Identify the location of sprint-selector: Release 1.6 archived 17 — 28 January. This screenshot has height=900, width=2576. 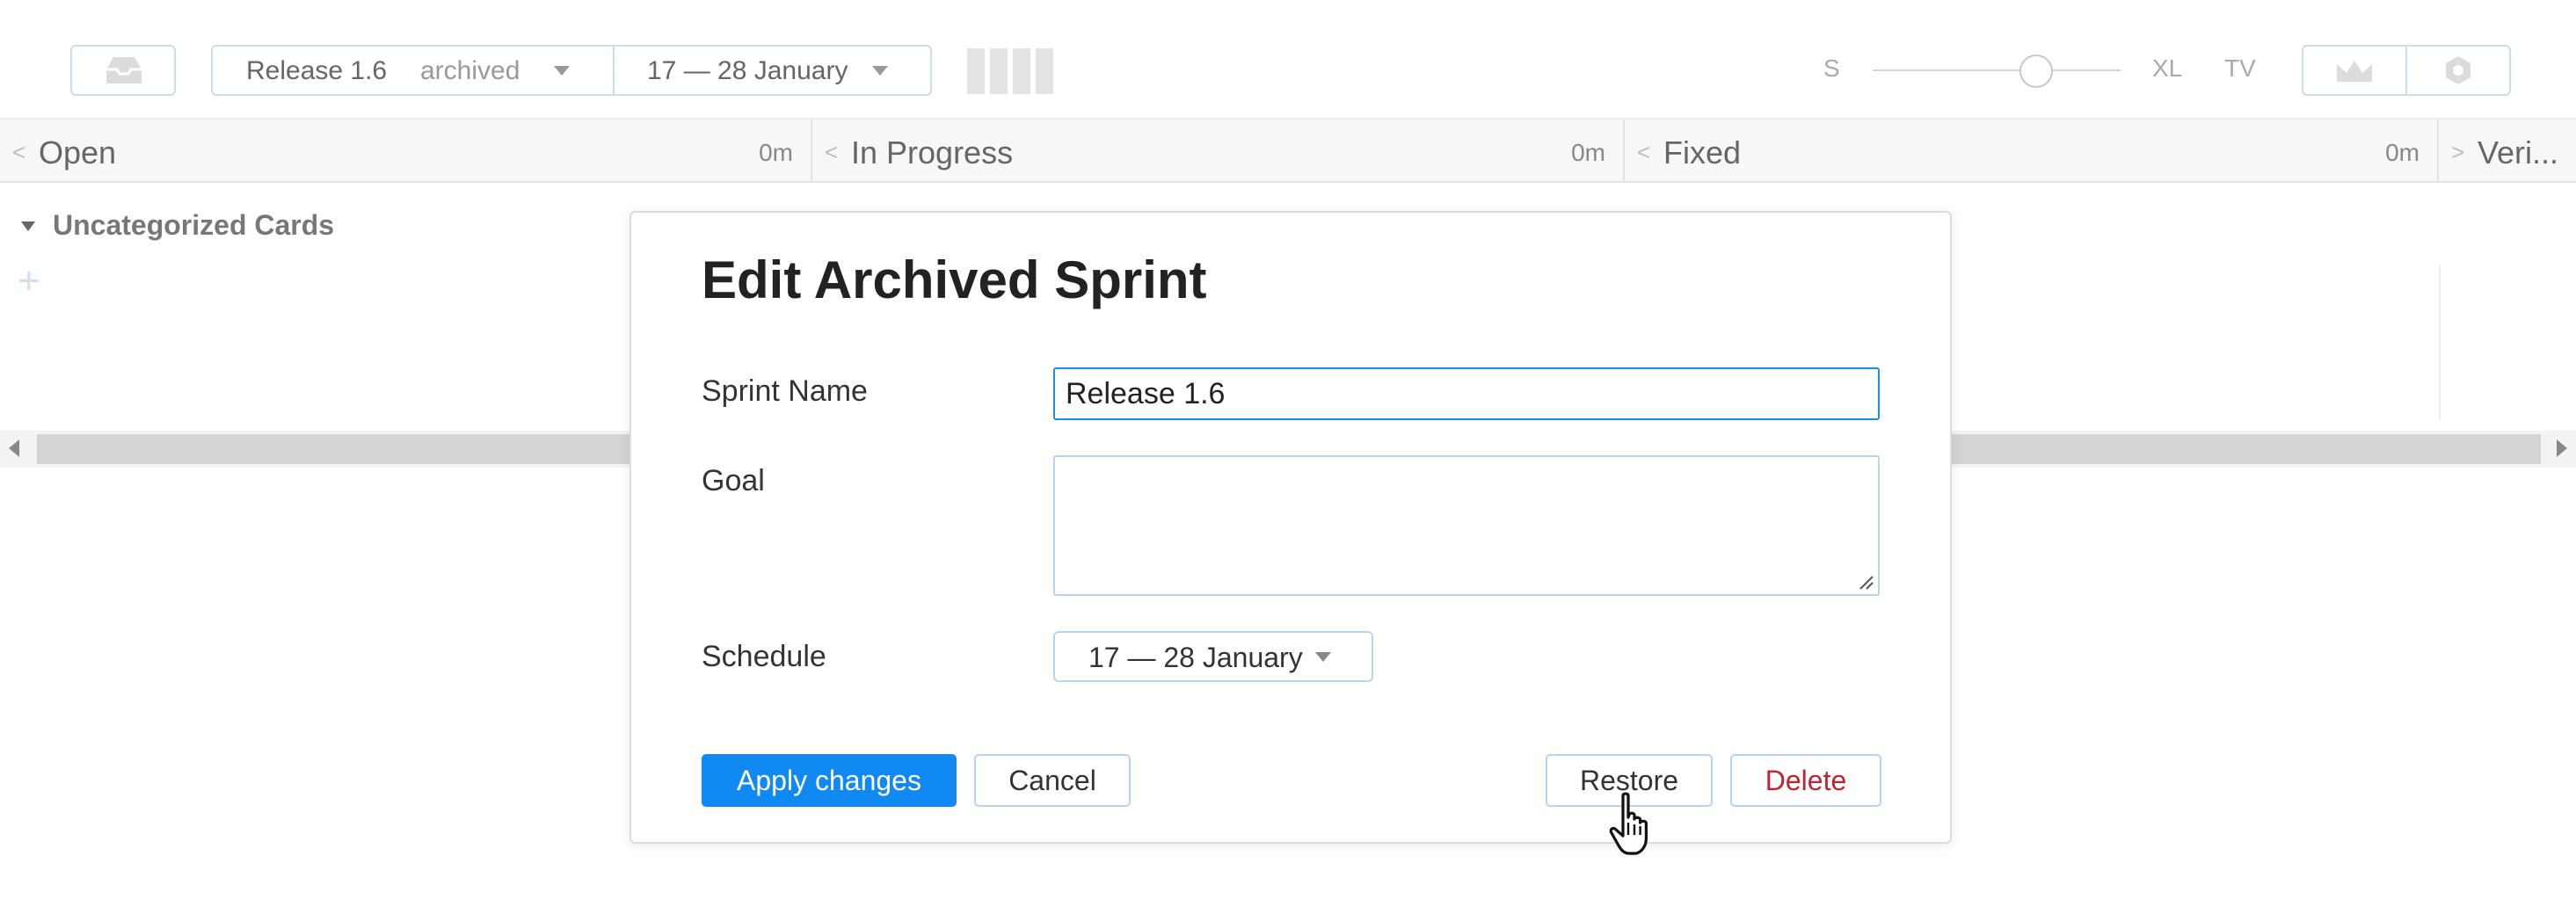
(571, 70).